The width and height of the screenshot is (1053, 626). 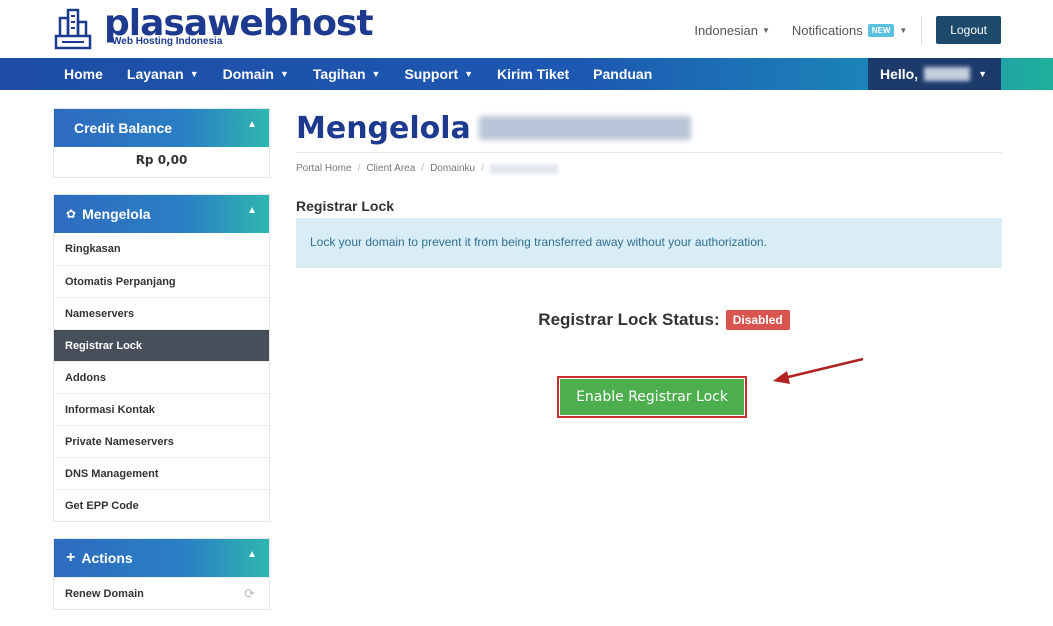 What do you see at coordinates (161, 281) in the screenshot?
I see `sidebar-item-otomatis-perpanjang: Otomatis Perpanjang` at bounding box center [161, 281].